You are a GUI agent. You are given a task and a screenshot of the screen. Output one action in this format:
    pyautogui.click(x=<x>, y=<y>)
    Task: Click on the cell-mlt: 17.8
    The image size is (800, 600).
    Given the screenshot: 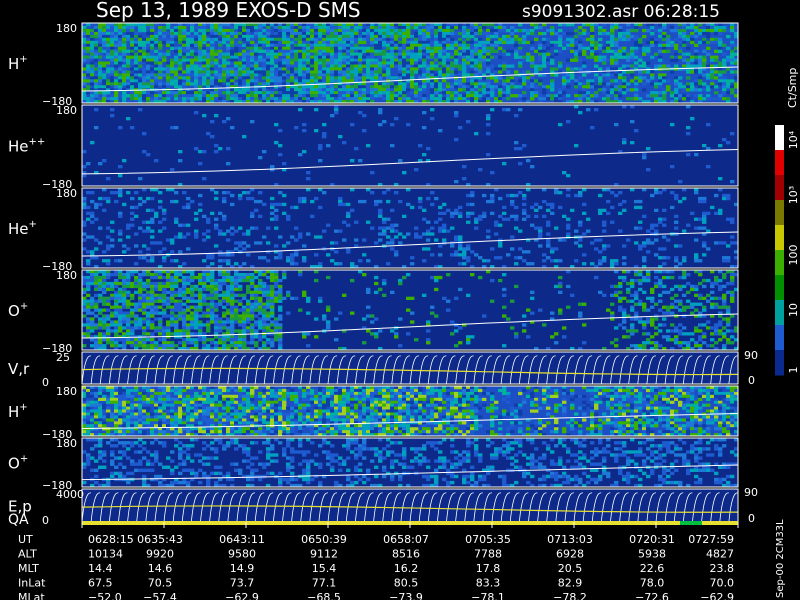 What is the action you would take?
    pyautogui.click(x=488, y=568)
    